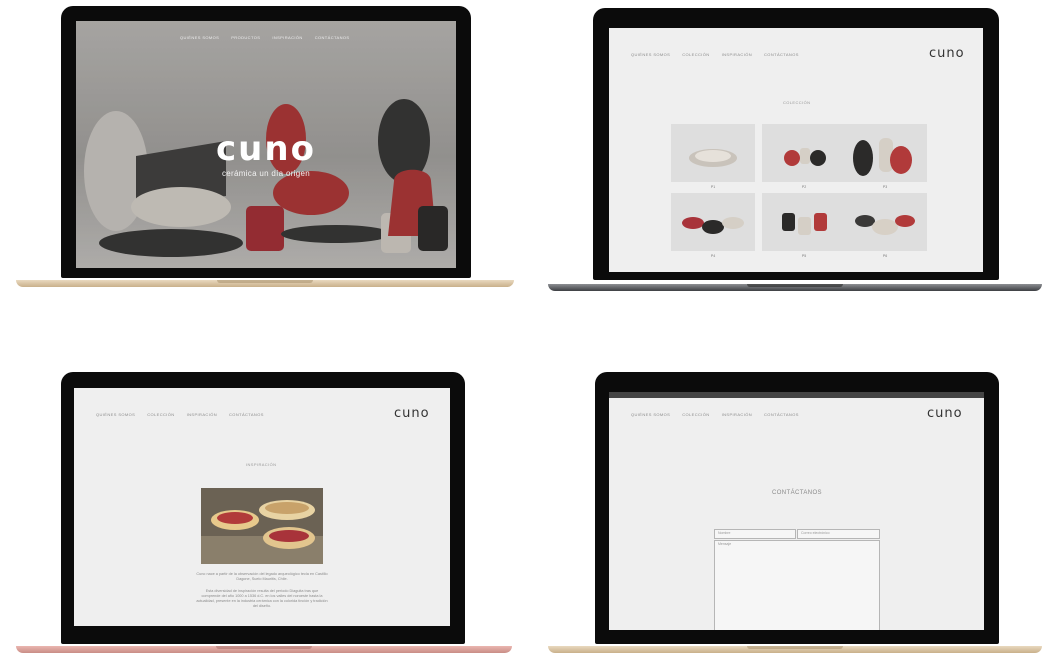 The image size is (1042, 657). I want to click on section-title: CONTÁCTANOS, so click(797, 493).